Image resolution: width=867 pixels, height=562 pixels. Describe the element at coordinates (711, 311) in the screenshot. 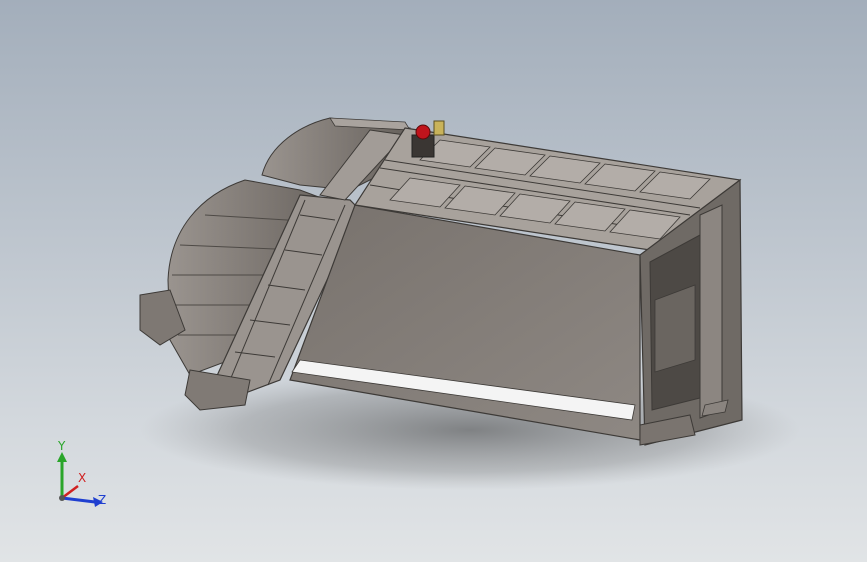

I see `front-end-post` at that location.